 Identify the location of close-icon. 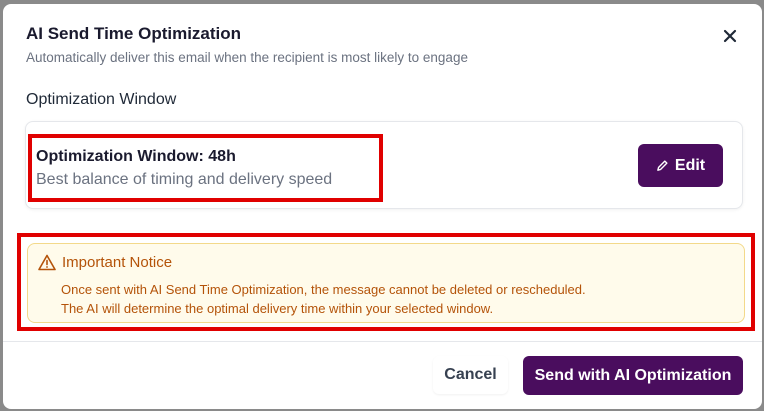
(730, 36).